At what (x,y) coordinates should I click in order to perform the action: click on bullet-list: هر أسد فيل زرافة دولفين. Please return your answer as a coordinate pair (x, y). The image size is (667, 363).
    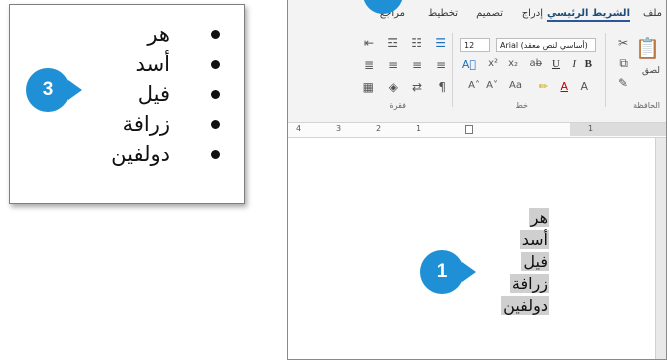
    Looking at the image, I should click on (165, 94).